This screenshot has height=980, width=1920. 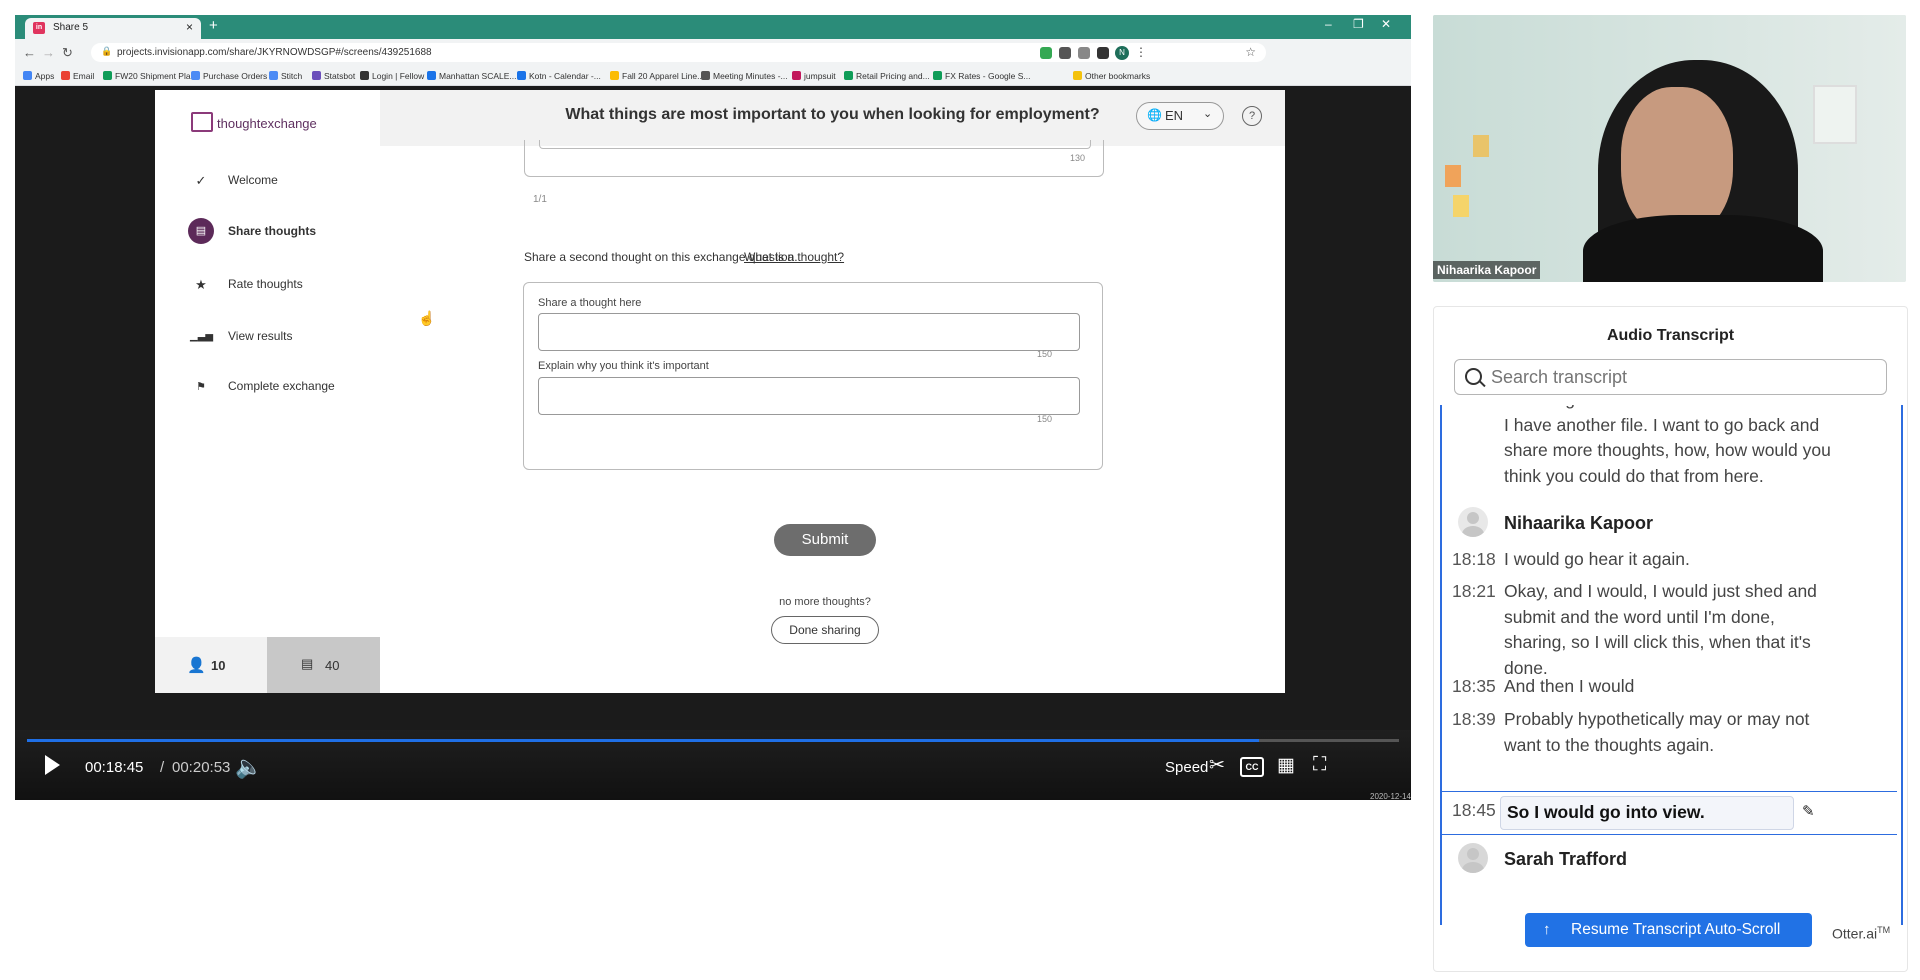 I want to click on speaker-name: Nihaarika Kapoor, so click(x=1579, y=523).